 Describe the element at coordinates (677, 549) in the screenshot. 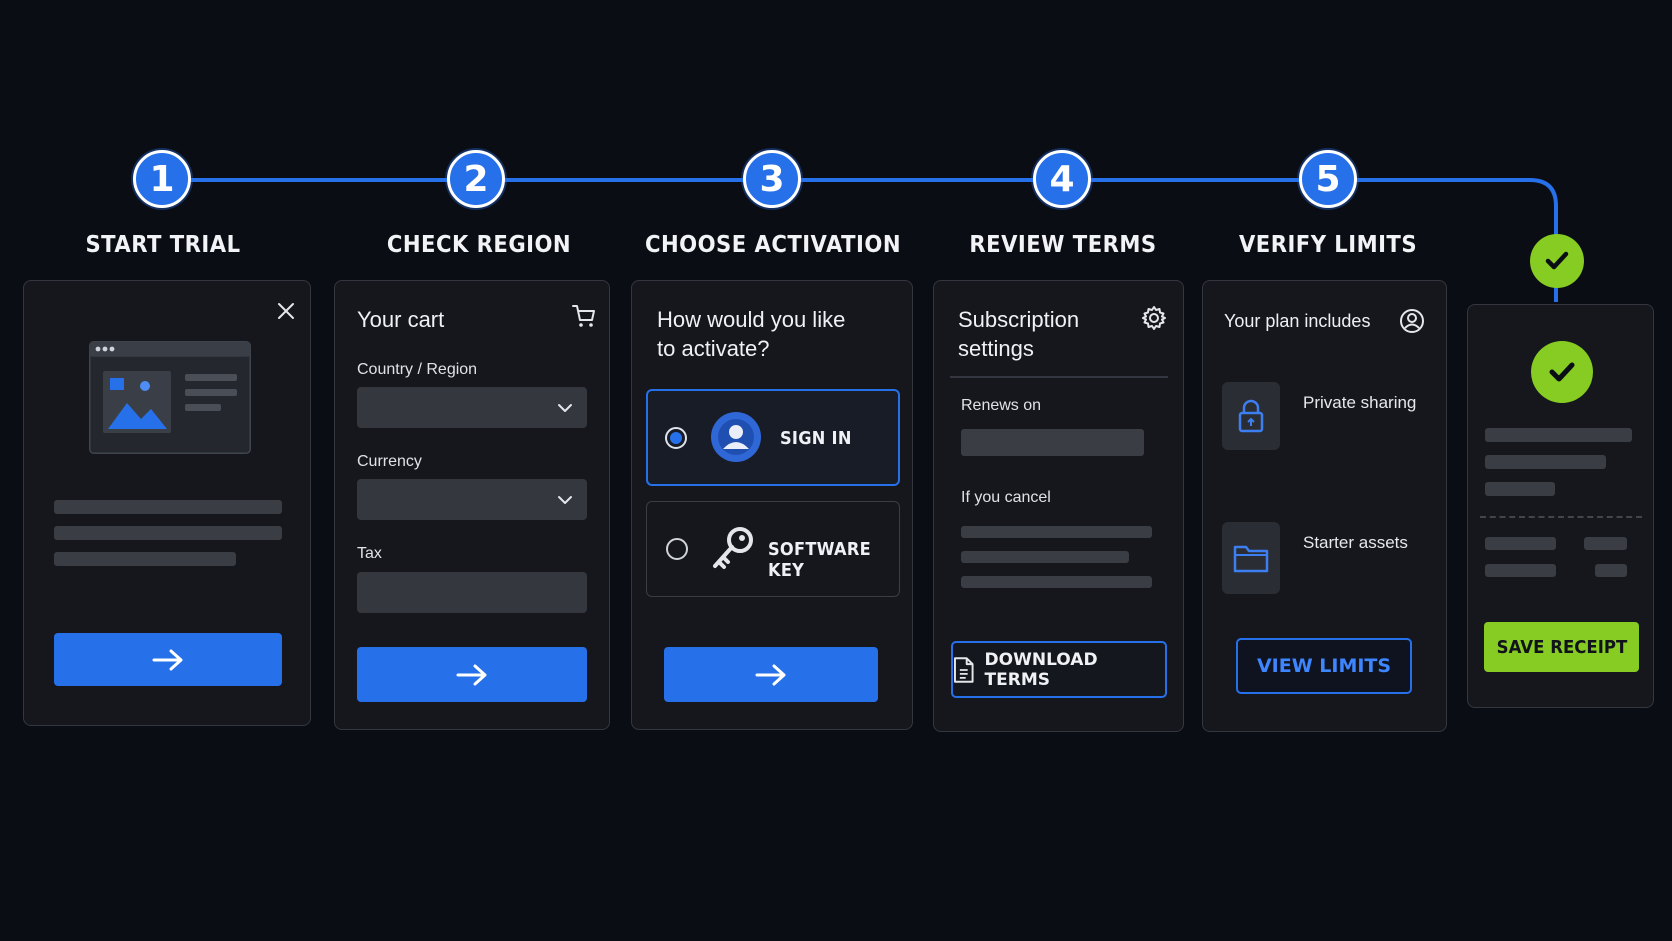

I see `radio-unselected` at that location.